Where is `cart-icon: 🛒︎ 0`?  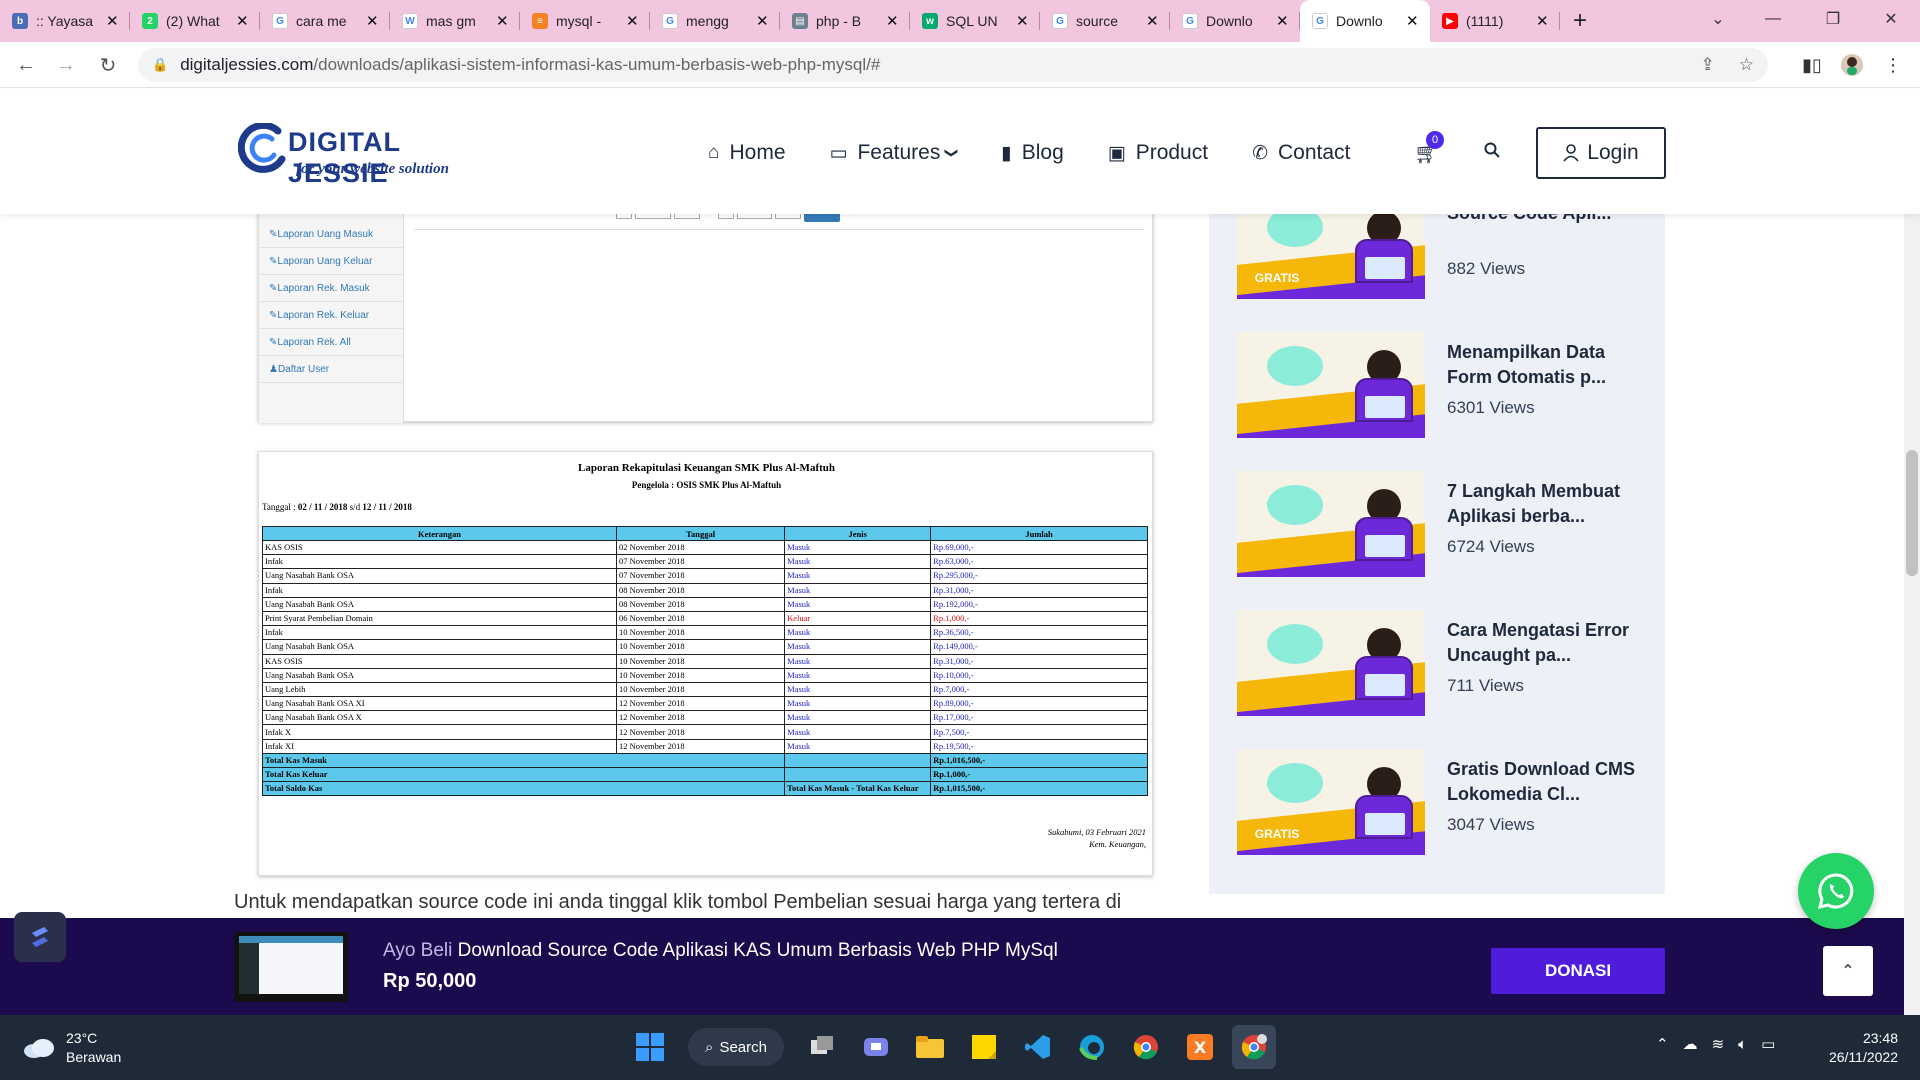 cart-icon: 🛒︎ 0 is located at coordinates (1429, 148).